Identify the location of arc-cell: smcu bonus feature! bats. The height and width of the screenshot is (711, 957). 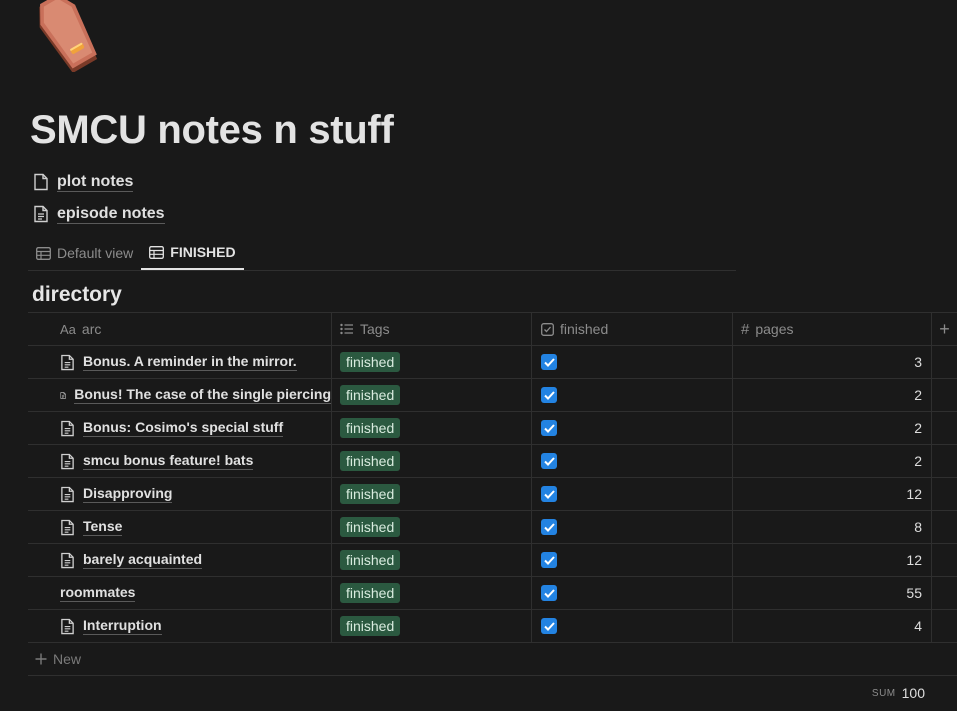
(180, 461).